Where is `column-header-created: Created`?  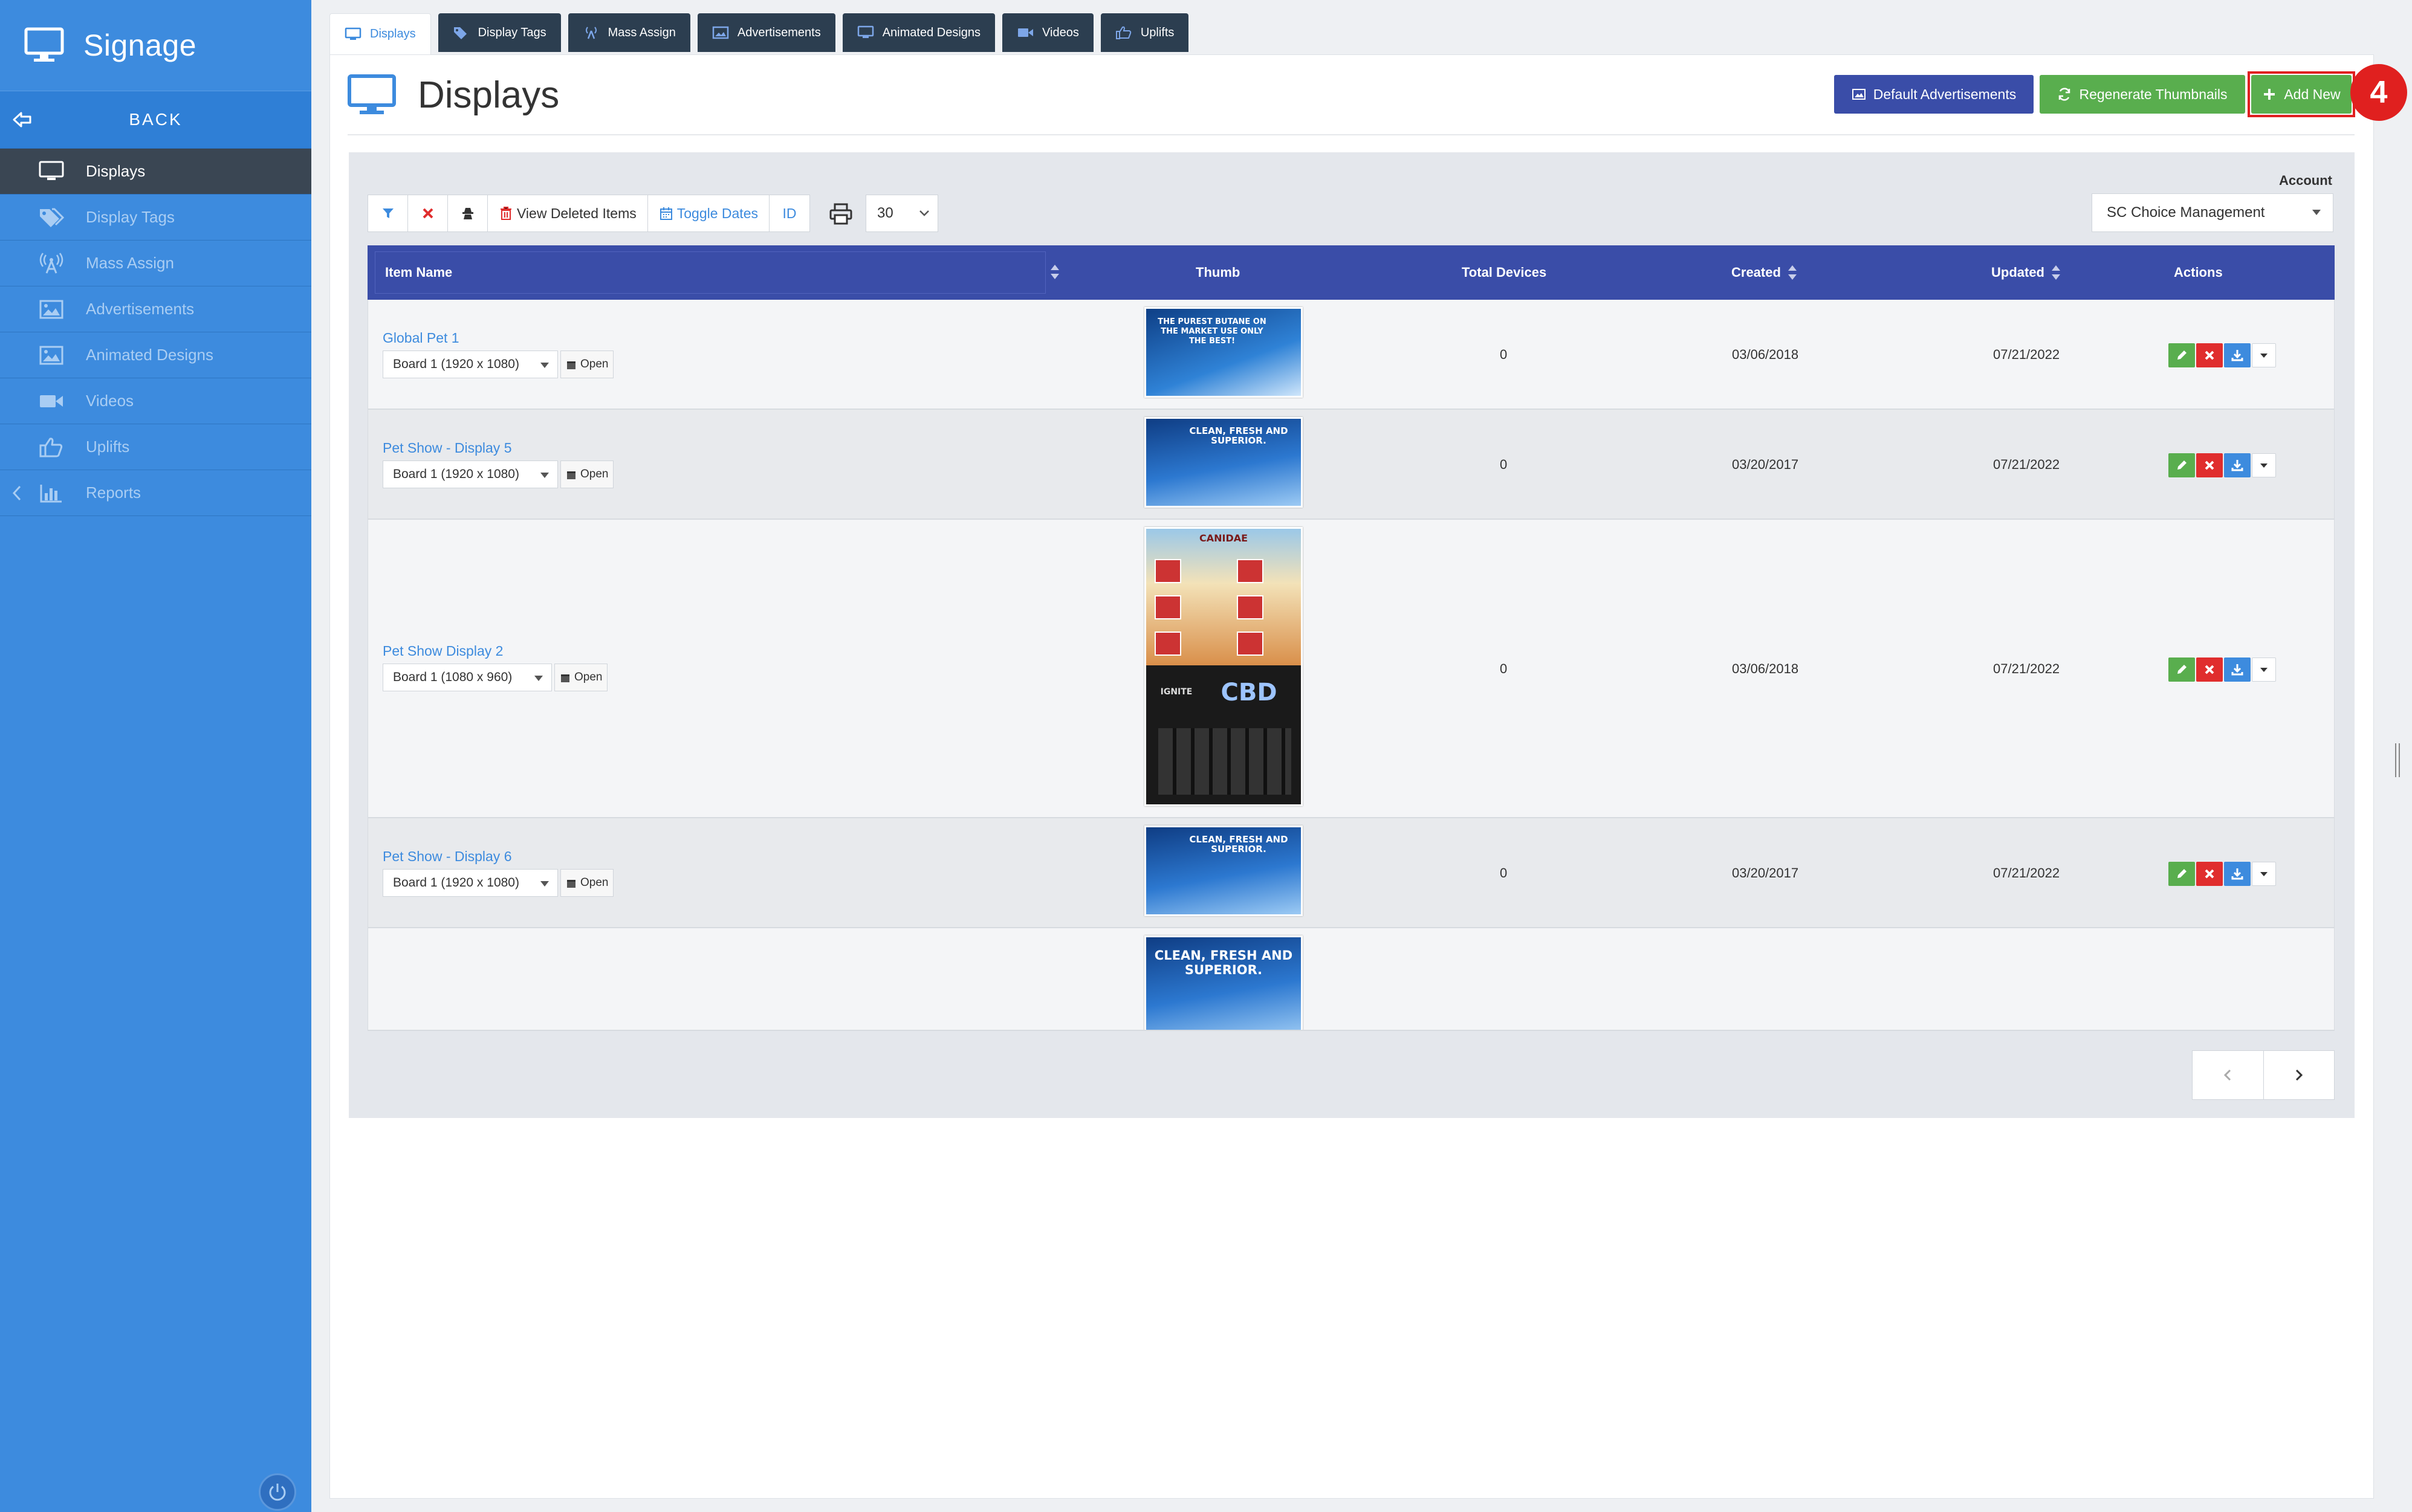
column-header-created: Created is located at coordinates (1765, 272).